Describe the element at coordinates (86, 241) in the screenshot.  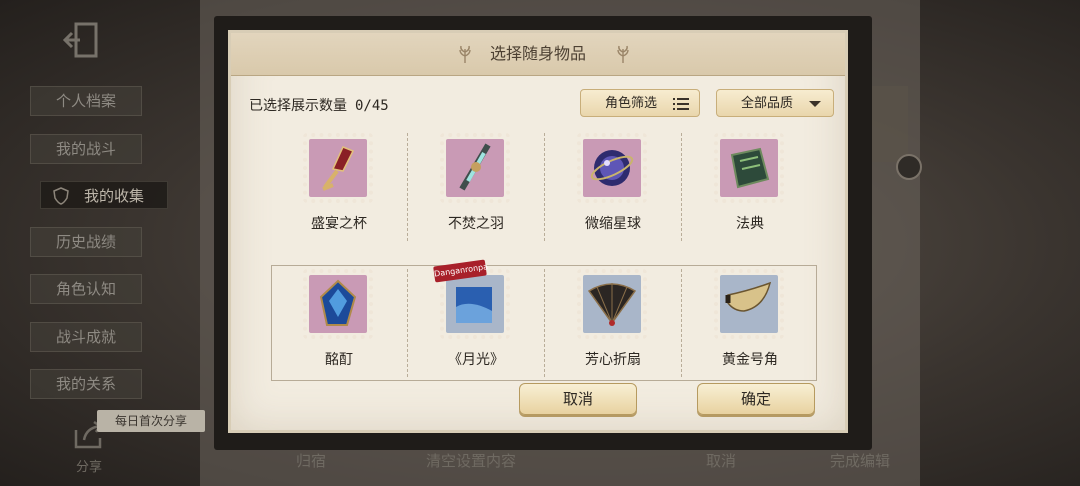
I see `side-item-history: 历史战绩` at that location.